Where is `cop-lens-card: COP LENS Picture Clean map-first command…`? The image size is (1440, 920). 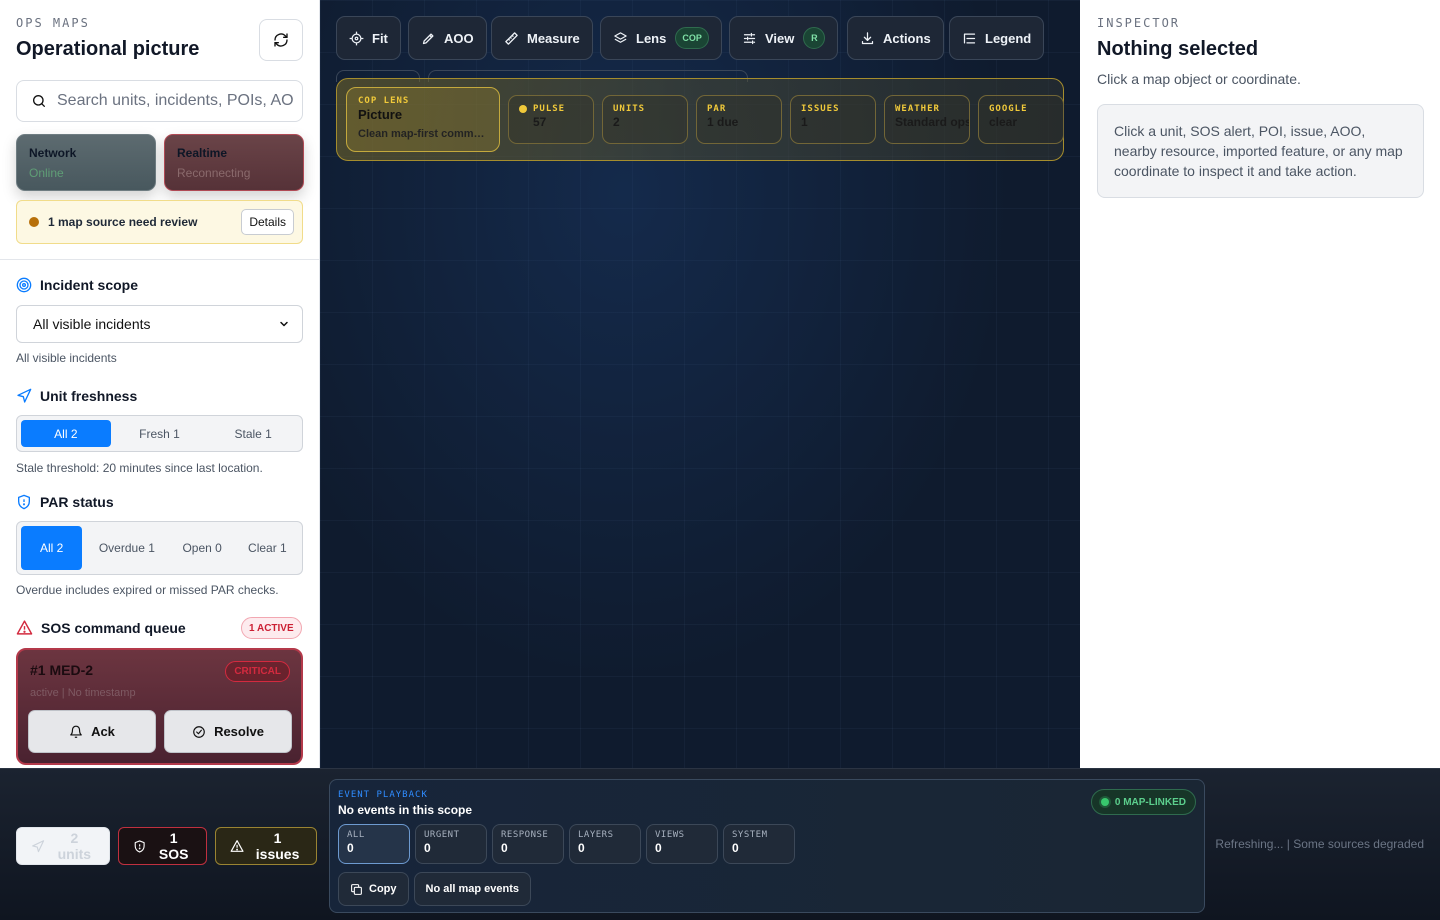 cop-lens-card: COP LENS Picture Clean map-first command… is located at coordinates (423, 119).